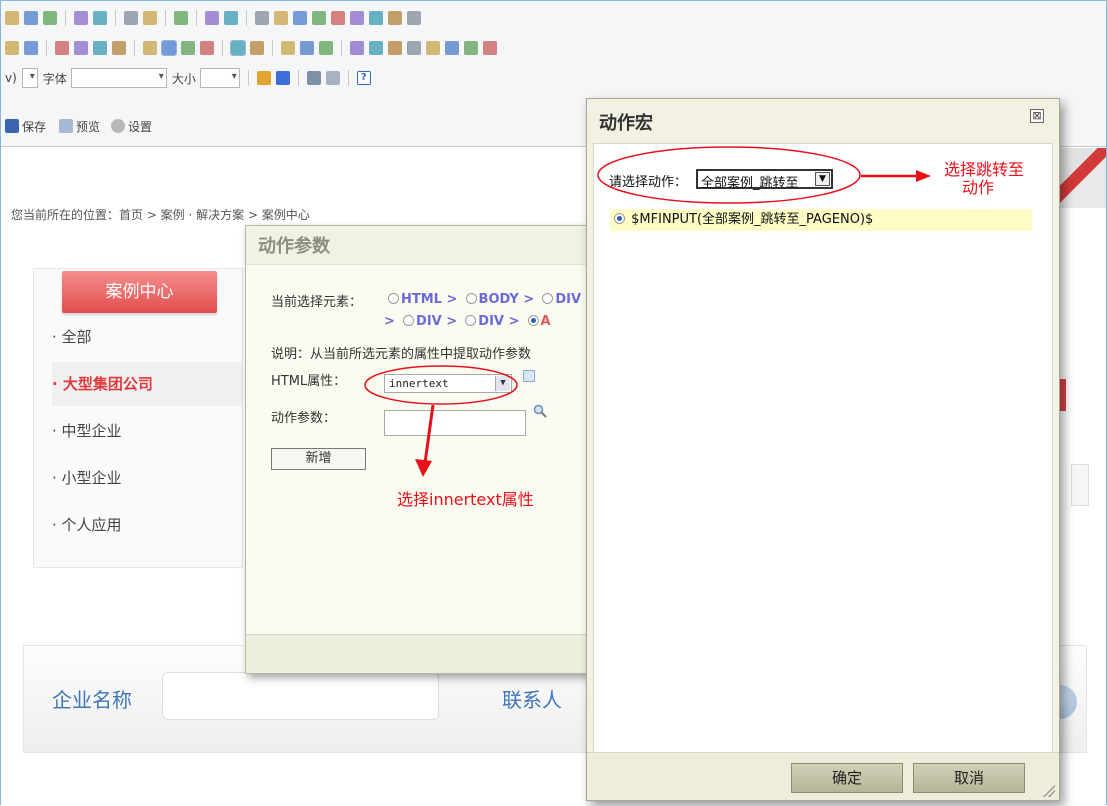 The width and height of the screenshot is (1107, 806). What do you see at coordinates (147, 431) in the screenshot?
I see `sidebar-item-medium: · 中型企业` at bounding box center [147, 431].